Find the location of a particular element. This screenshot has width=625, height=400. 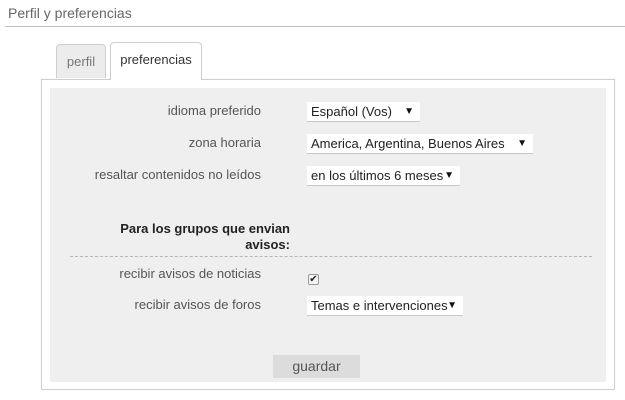

timezone-select: America, Argentina, Buenos Aires ▼ is located at coordinates (420, 144).